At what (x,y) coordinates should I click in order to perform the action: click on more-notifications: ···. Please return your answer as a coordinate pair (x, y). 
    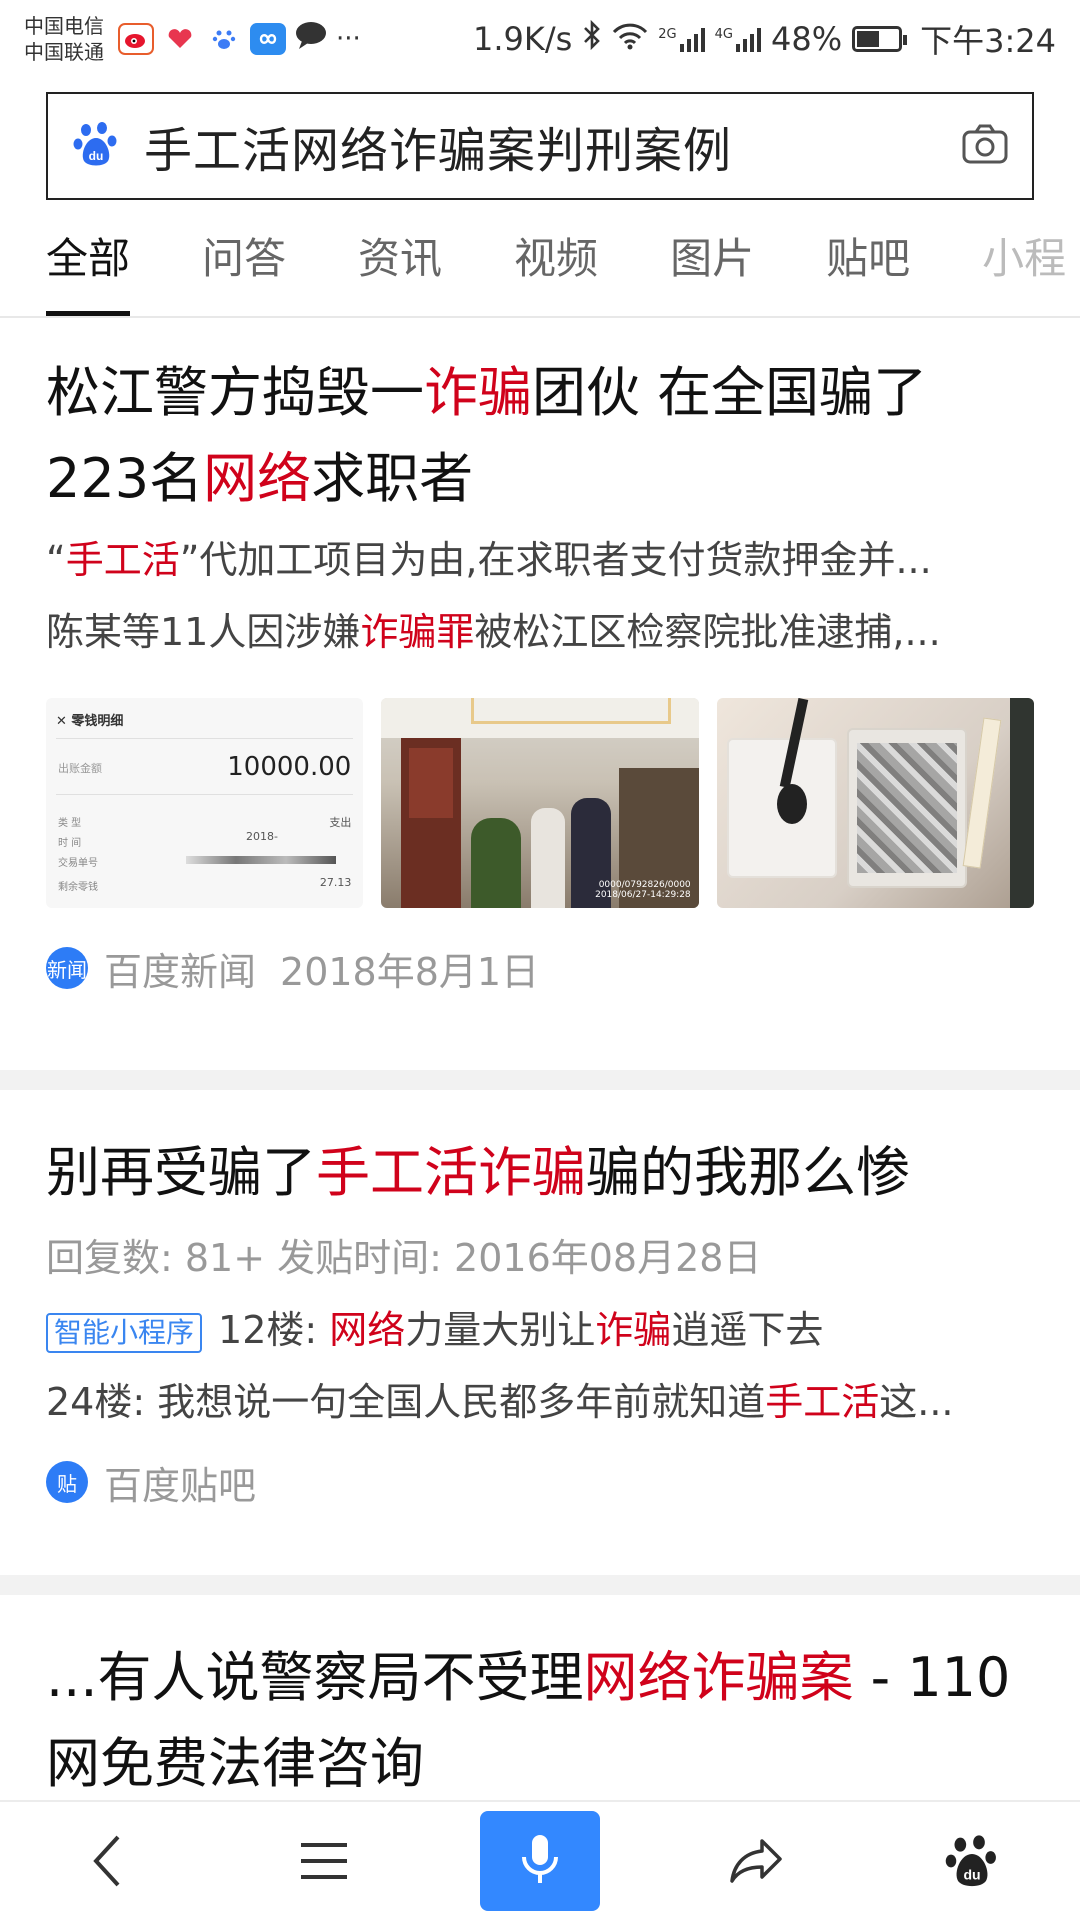
    Looking at the image, I should click on (348, 39).